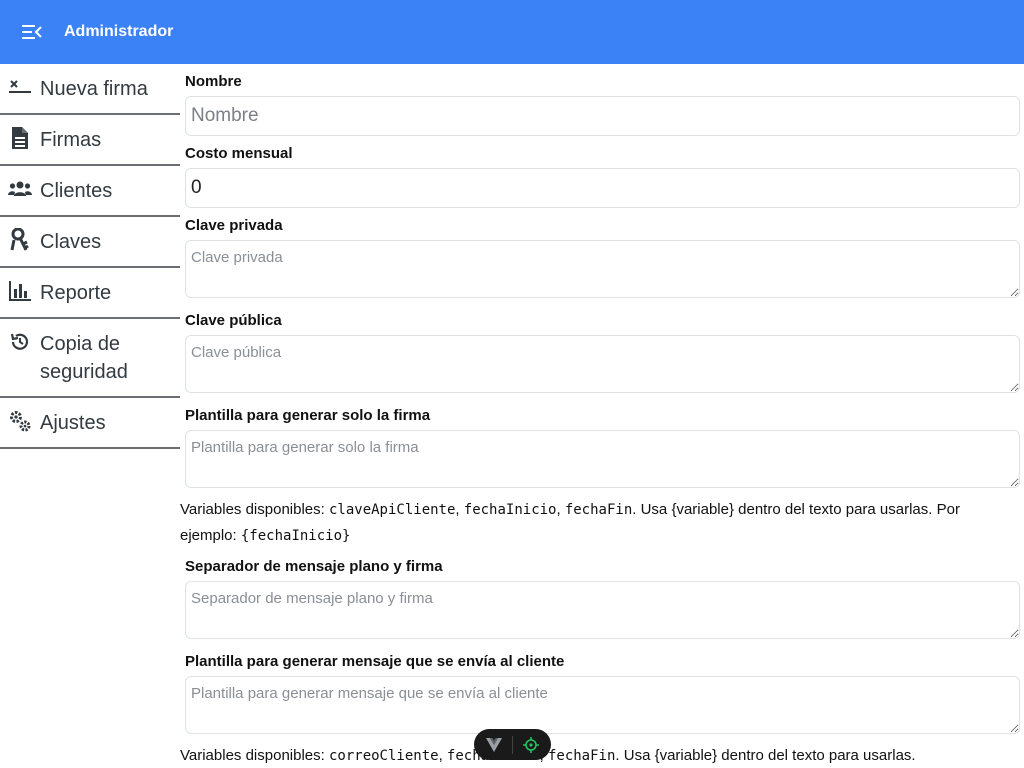 This screenshot has width=1024, height=768. What do you see at coordinates (308, 415) in the screenshot?
I see `plantilla-firma-label: Plantilla para generar solo la firma` at bounding box center [308, 415].